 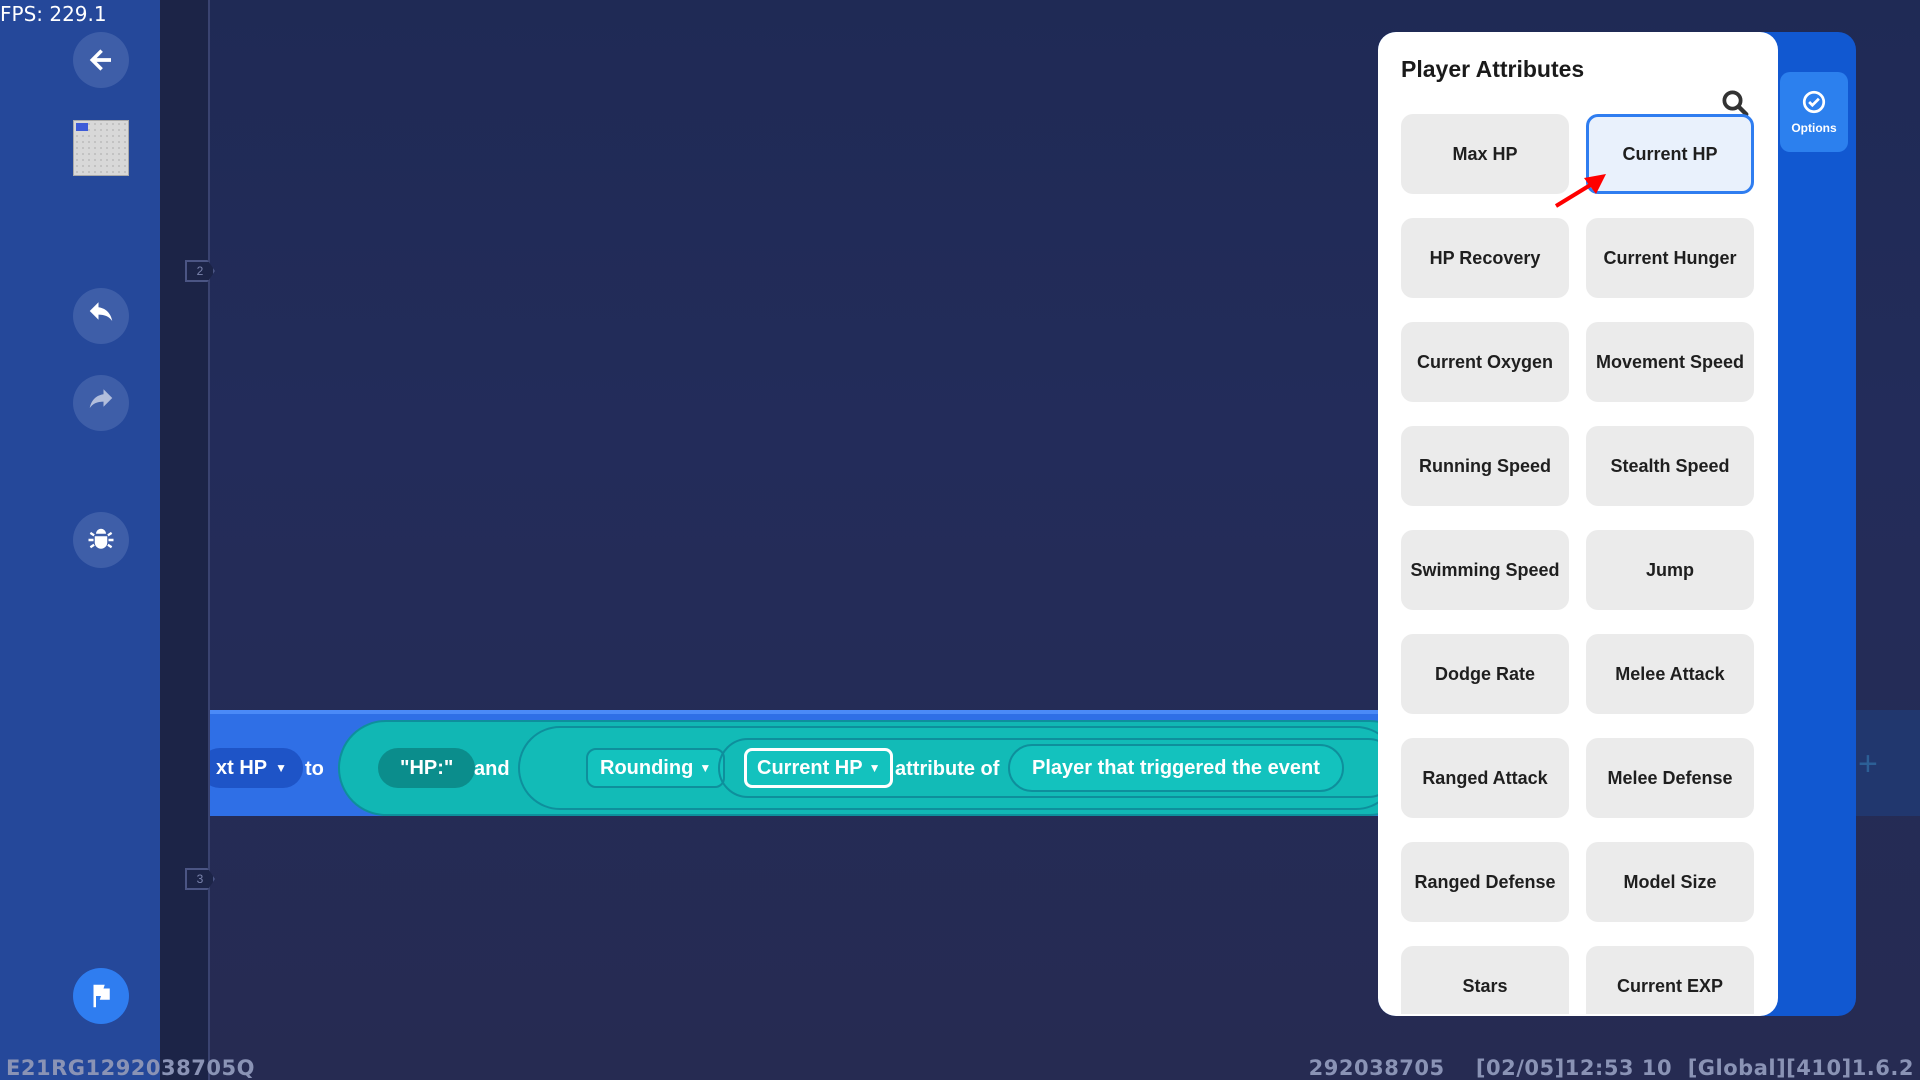 What do you see at coordinates (1485, 778) in the screenshot?
I see `attr-ranged-attack: Ranged Attack` at bounding box center [1485, 778].